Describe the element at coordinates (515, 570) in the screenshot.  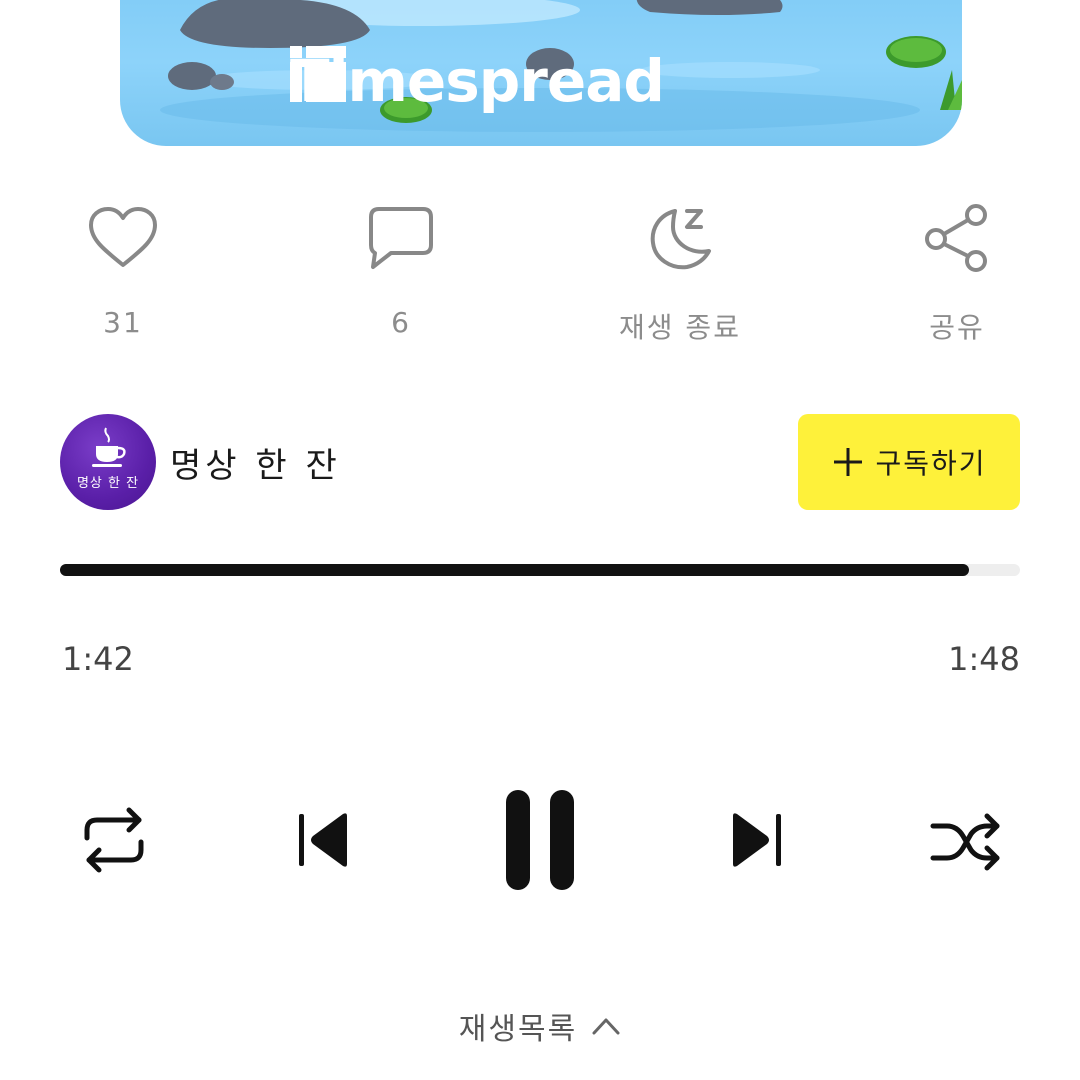
I see `progress-fill` at that location.